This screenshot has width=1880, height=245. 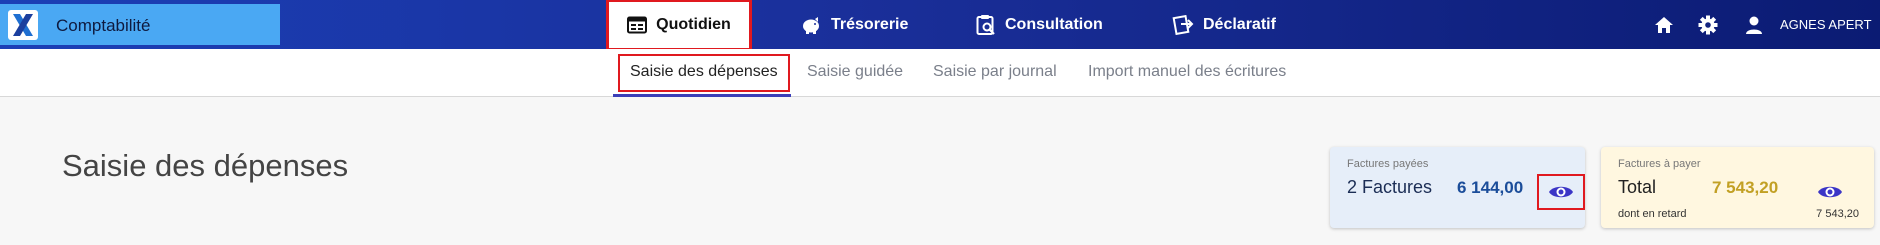 I want to click on page-title: Saisie des dépenses, so click(x=205, y=165).